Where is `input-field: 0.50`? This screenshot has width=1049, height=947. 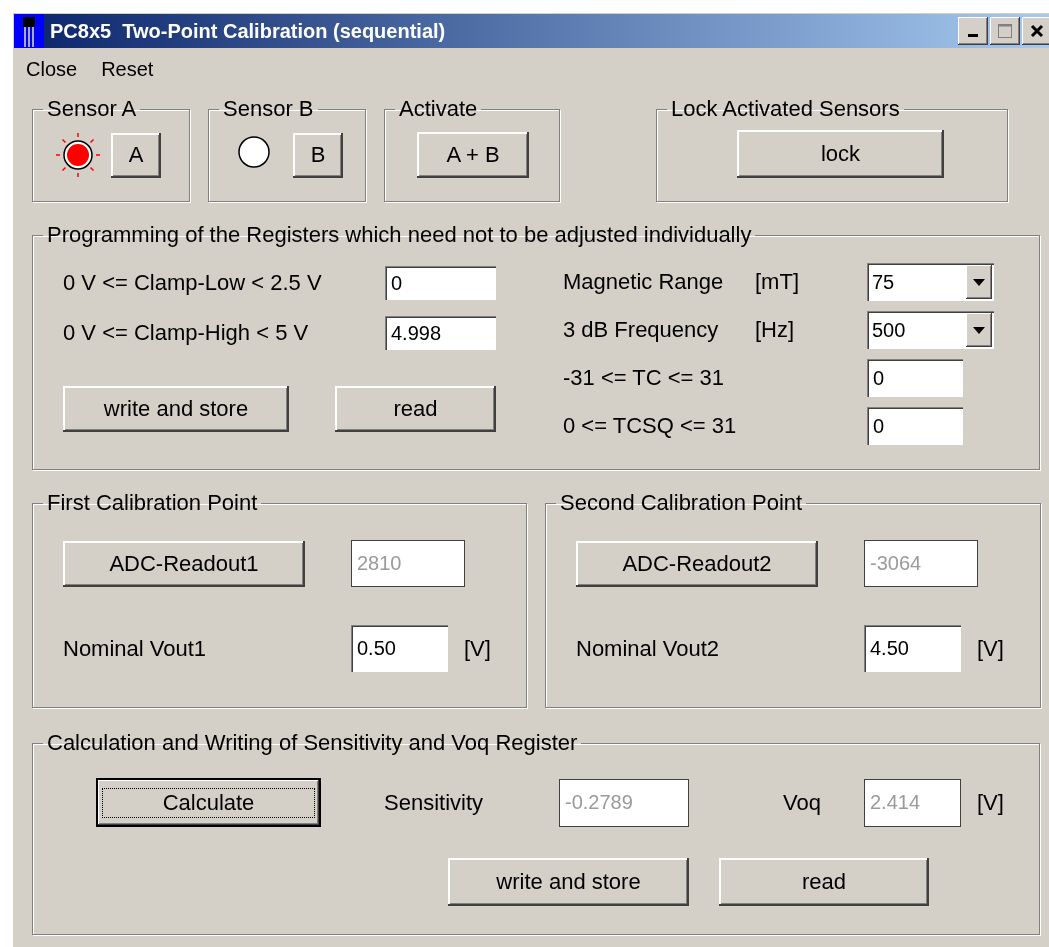 input-field: 0.50 is located at coordinates (399, 648).